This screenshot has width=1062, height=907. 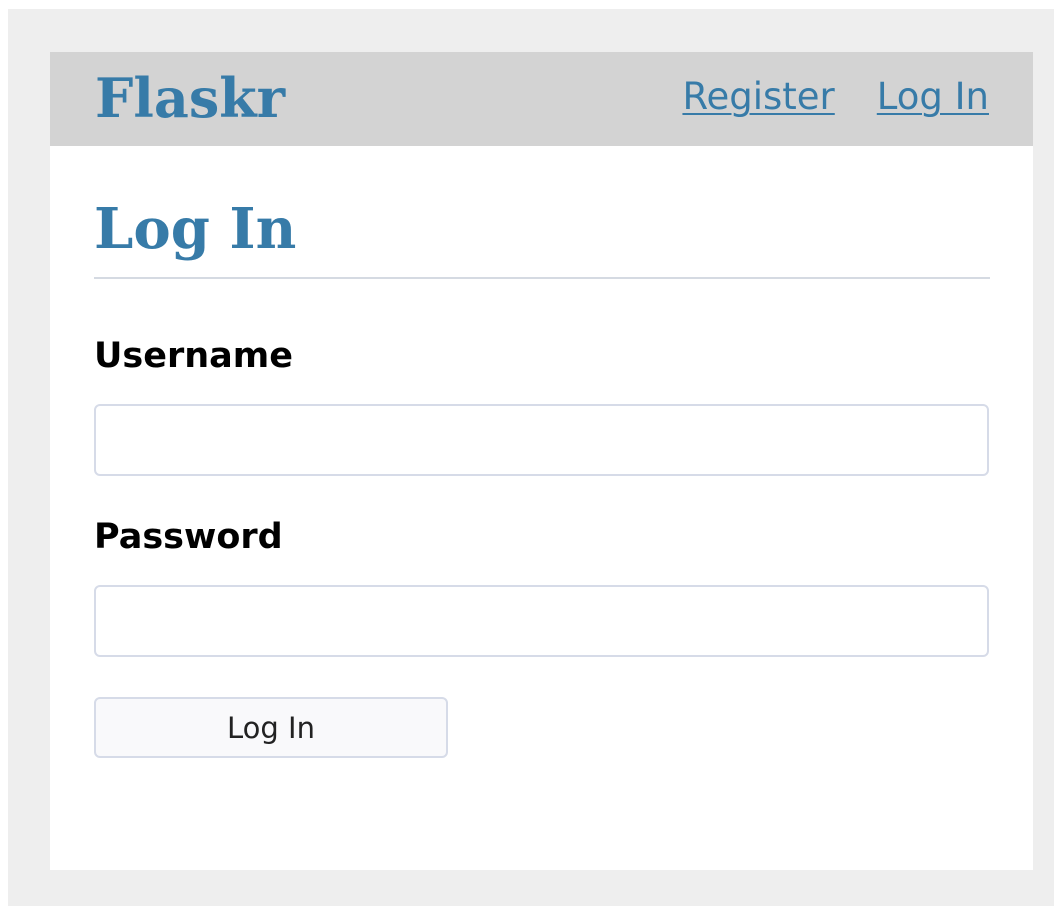 I want to click on login-submit-button: Log In, so click(x=271, y=727).